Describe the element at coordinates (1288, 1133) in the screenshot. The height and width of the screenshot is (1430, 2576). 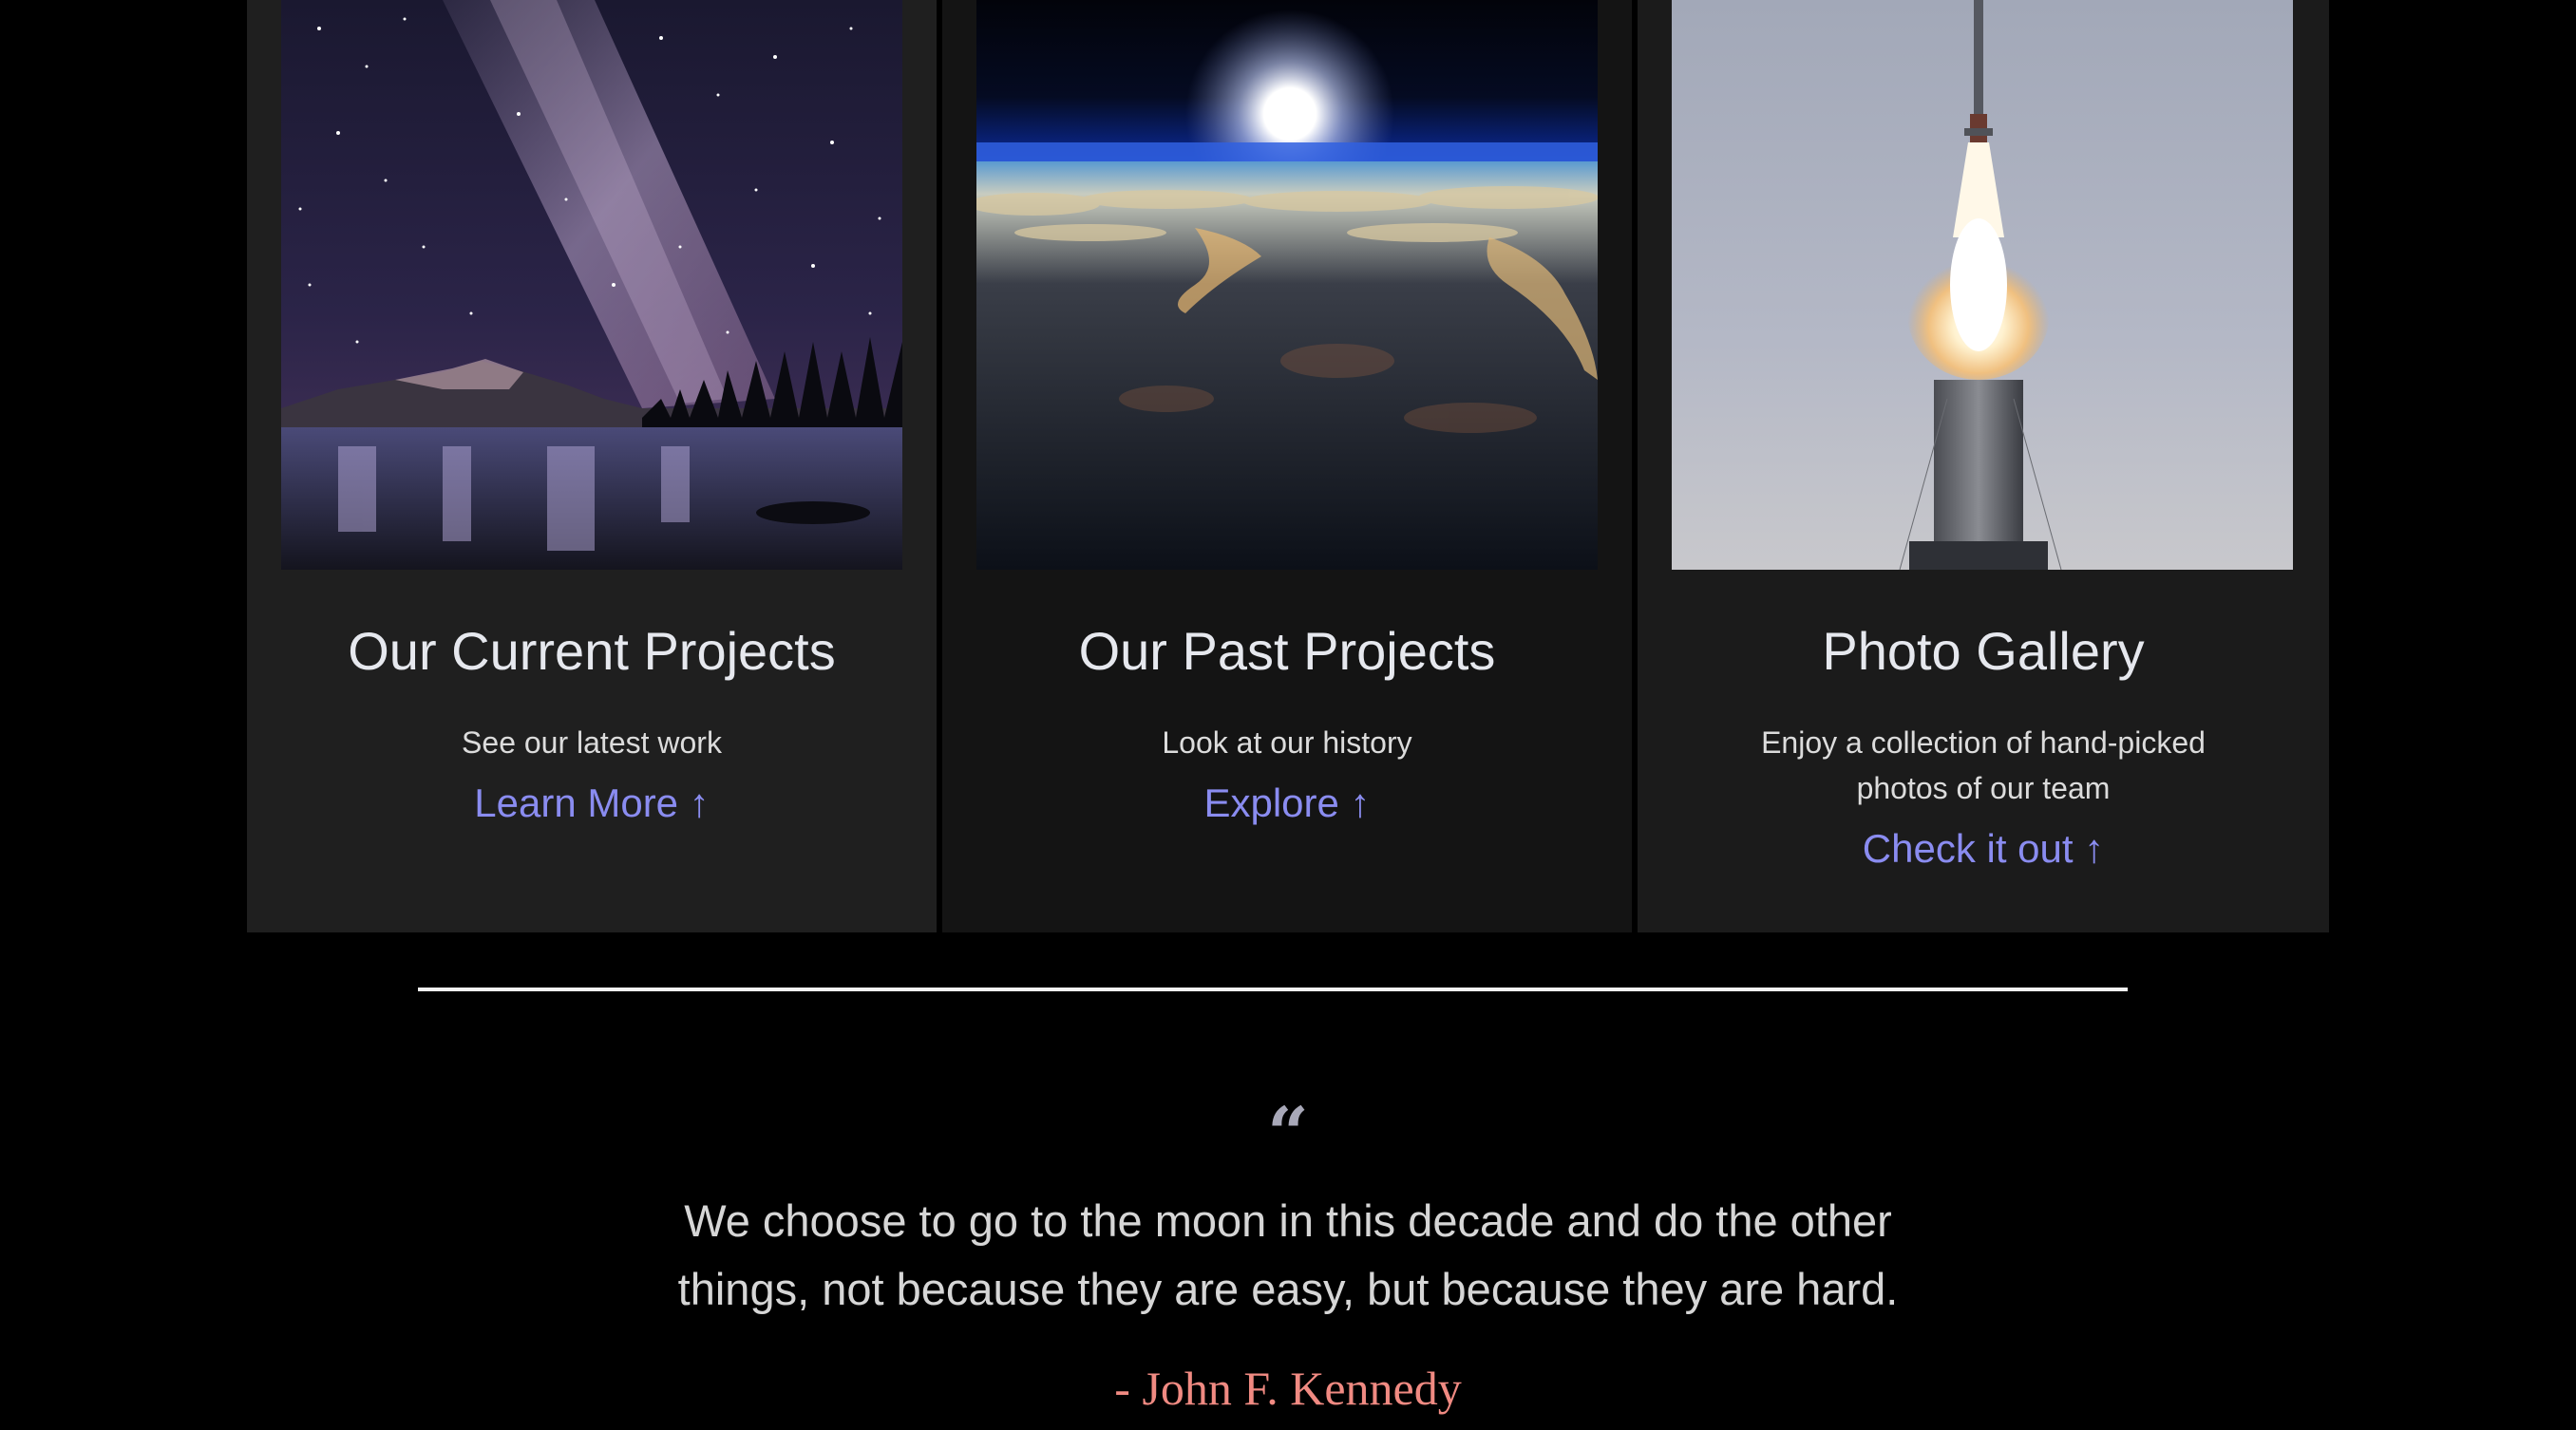
I see `quote-mark-icon: “` at that location.